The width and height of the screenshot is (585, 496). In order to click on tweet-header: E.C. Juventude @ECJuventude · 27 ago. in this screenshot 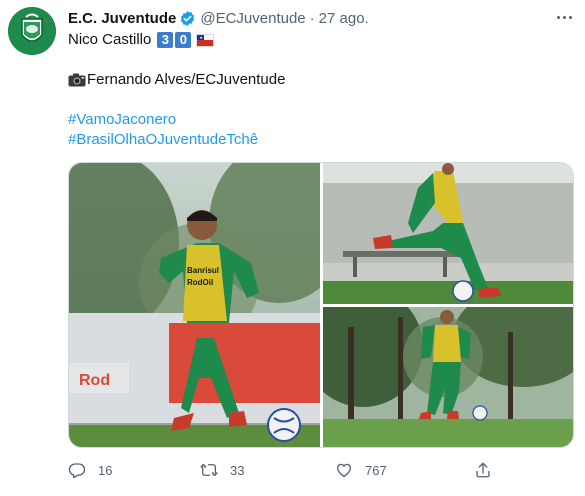, I will do `click(218, 18)`.